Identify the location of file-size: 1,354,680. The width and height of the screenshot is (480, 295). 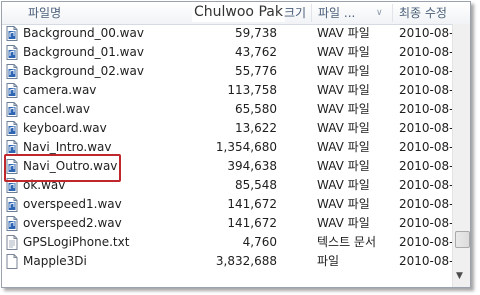
(246, 147).